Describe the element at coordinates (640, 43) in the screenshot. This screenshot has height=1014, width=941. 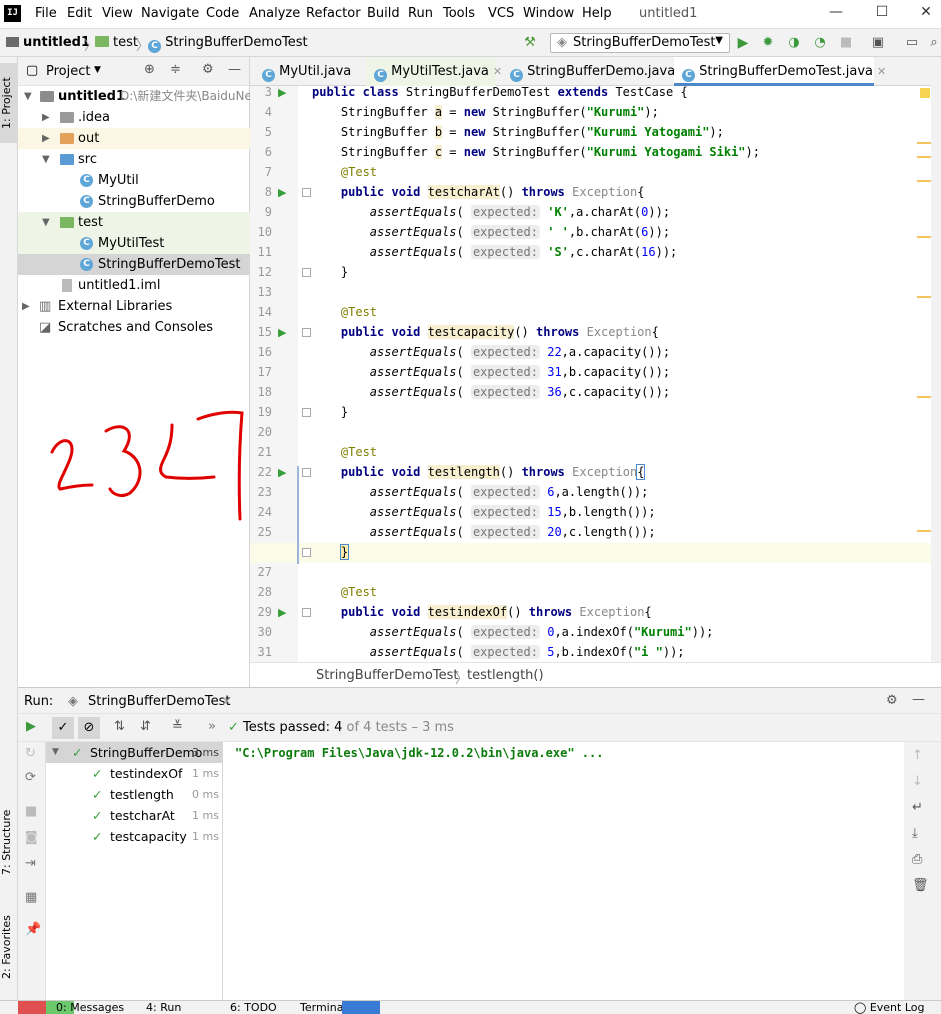
I see `run-config-dropdown: ◈ StringBufferDemoTest ▼` at that location.